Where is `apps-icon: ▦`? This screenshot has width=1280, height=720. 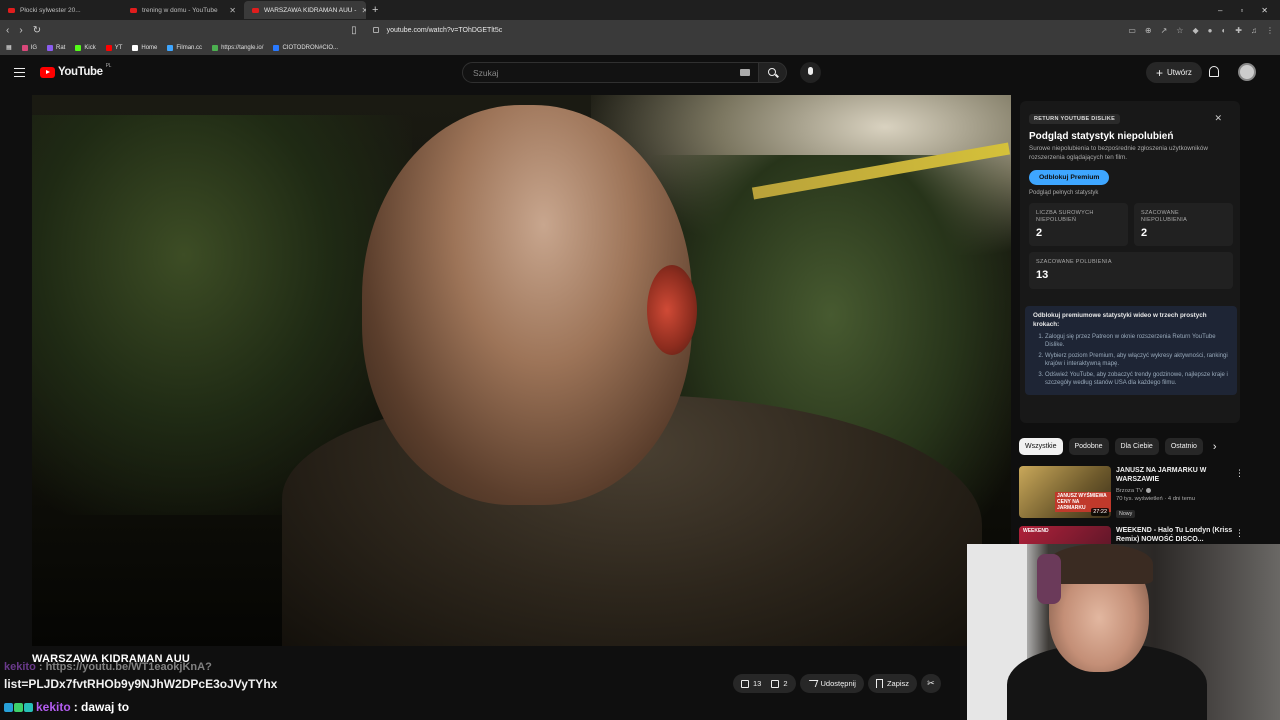 apps-icon: ▦ is located at coordinates (9, 47).